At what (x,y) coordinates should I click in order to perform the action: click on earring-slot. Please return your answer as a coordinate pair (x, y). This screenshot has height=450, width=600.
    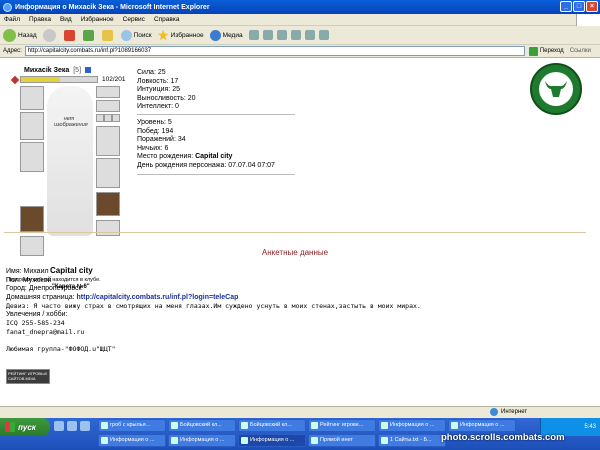
    Looking at the image, I should click on (108, 92).